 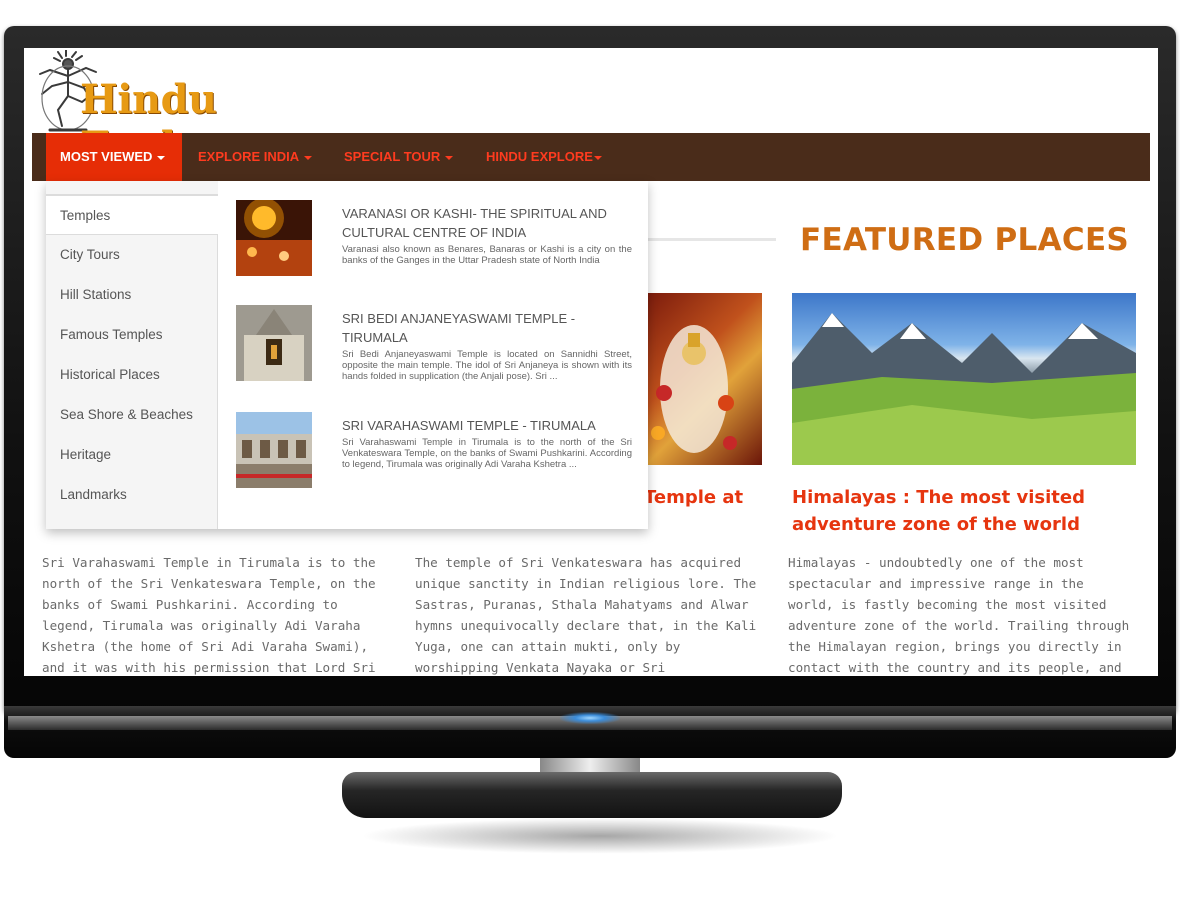 What do you see at coordinates (965, 240) in the screenshot?
I see `featured-places-heading: FEATURED PLACES` at bounding box center [965, 240].